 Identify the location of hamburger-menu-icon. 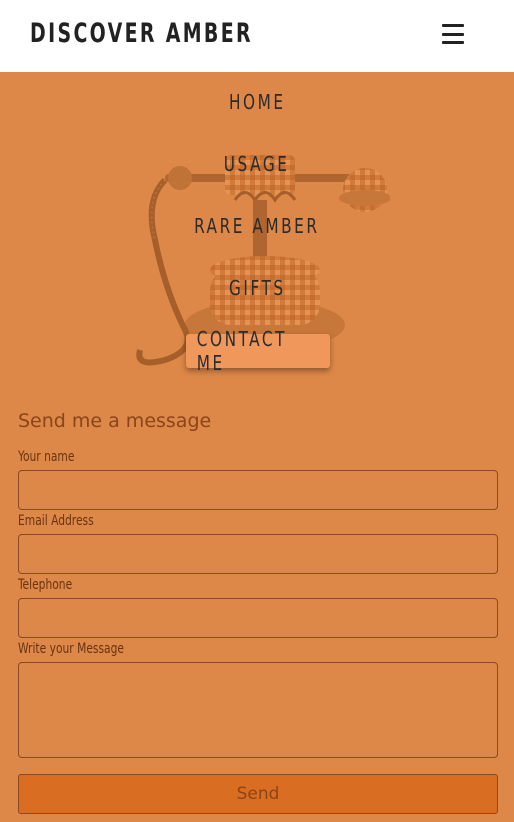
(453, 34).